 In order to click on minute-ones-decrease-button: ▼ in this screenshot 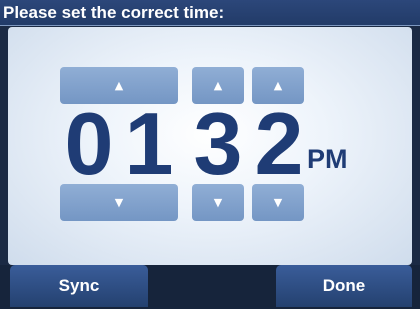, I will do `click(278, 202)`.